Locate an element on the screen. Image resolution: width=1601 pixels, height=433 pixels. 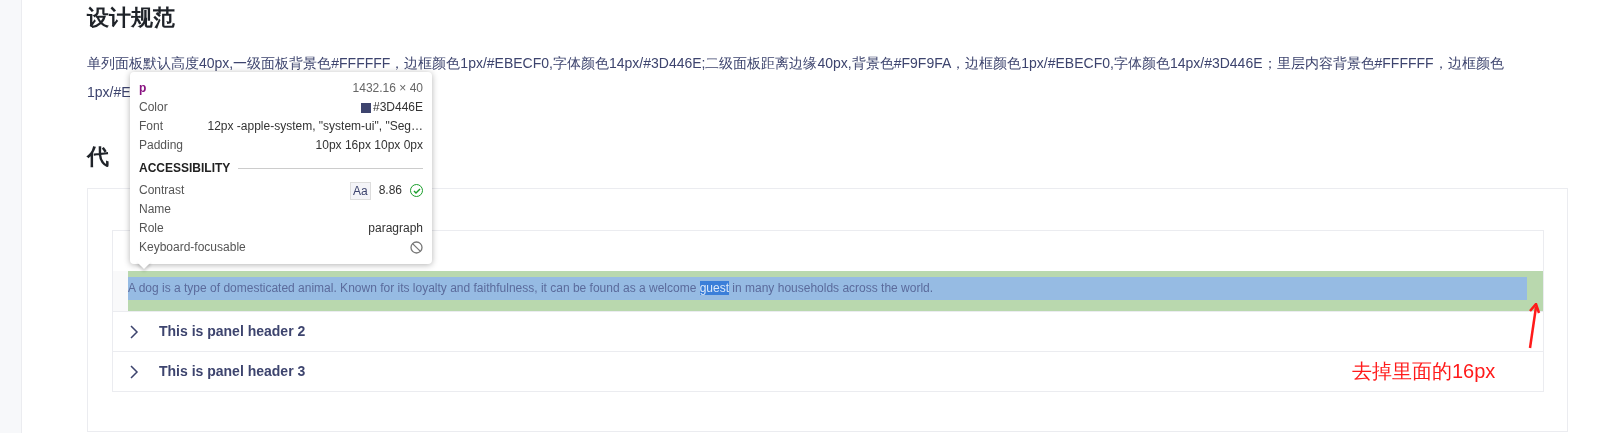
property-label: Role is located at coordinates (151, 228).